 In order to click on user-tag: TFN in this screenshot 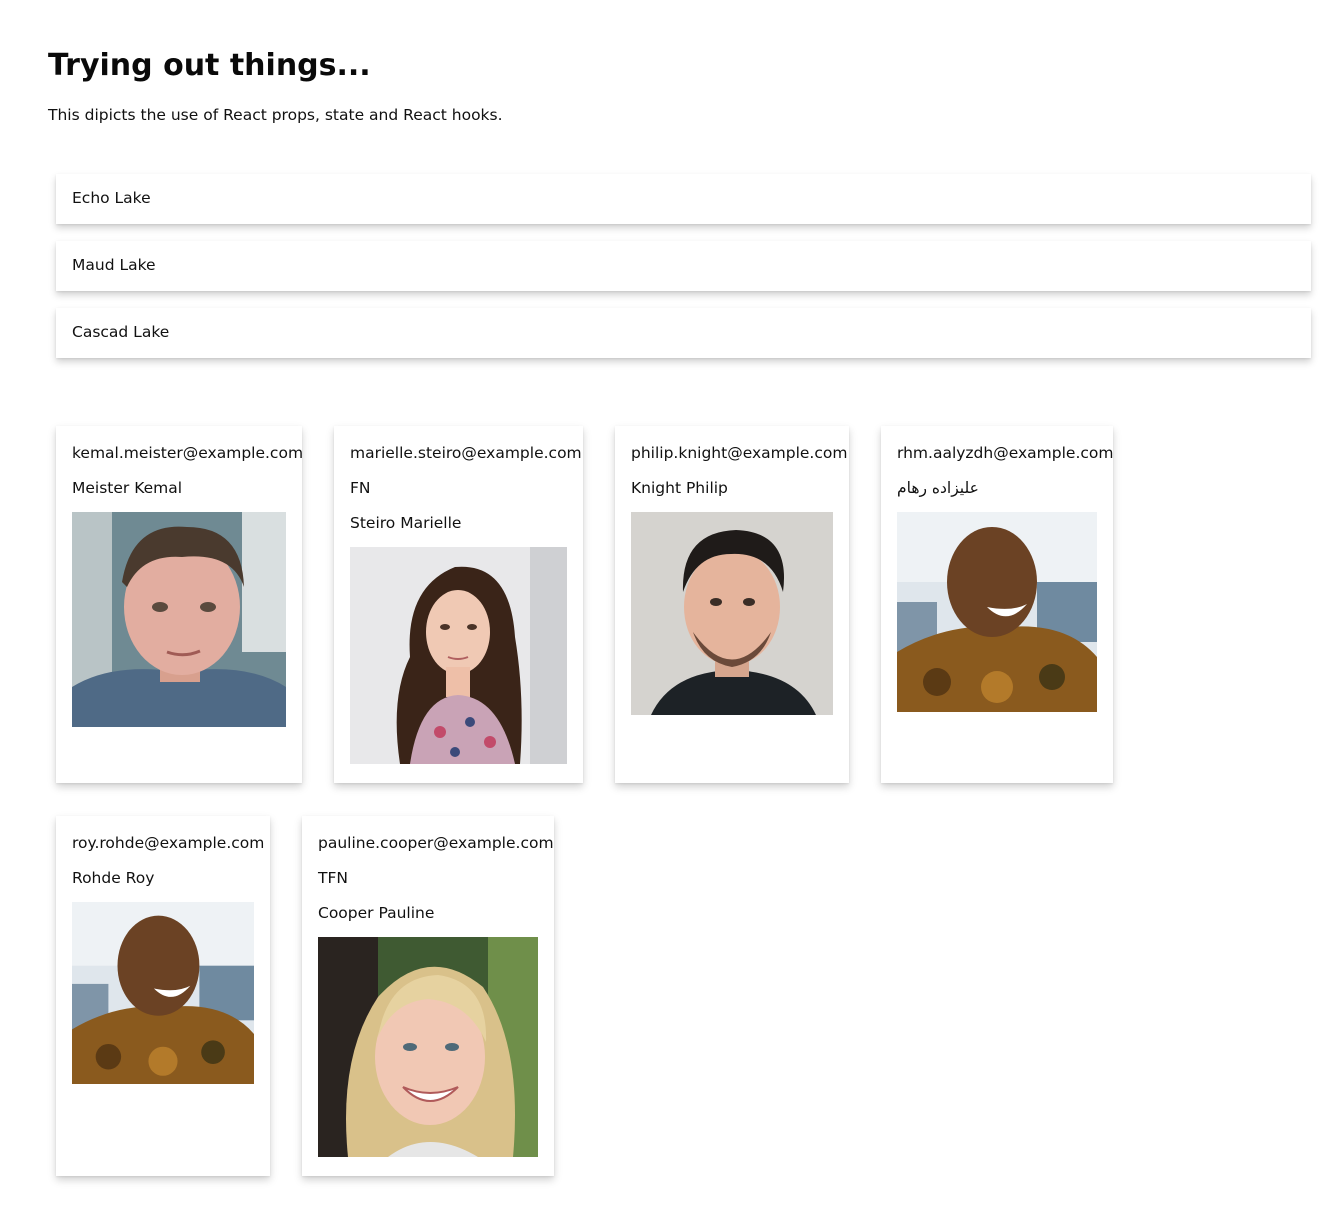, I will do `click(333, 878)`.